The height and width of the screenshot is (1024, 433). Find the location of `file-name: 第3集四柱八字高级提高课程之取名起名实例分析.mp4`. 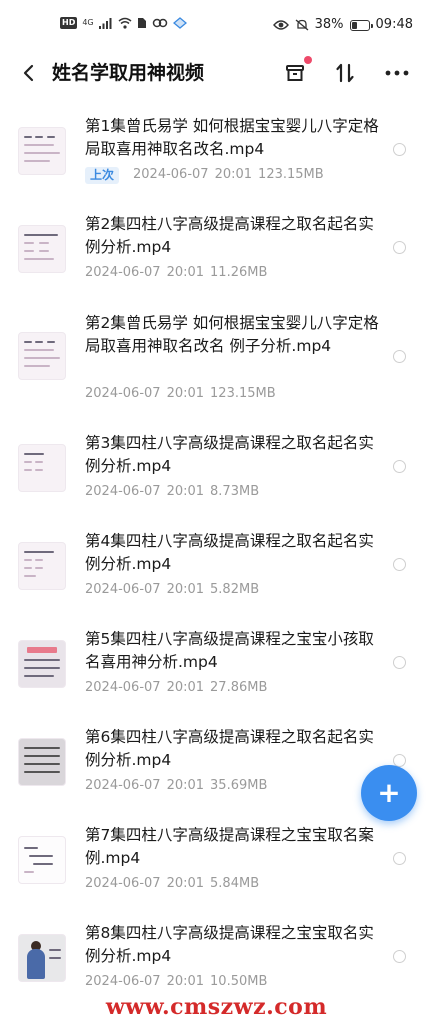

file-name: 第3集四柱八字高级提高课程之取名起名实例分析.mp4 is located at coordinates (229, 454).